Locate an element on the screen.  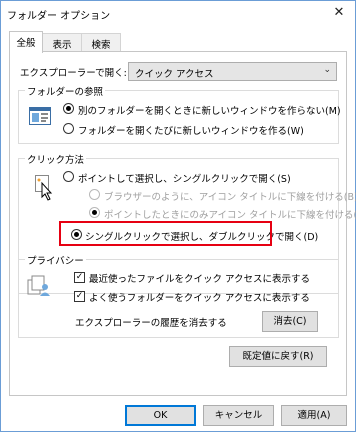
ok-button: OK is located at coordinates (160, 415).